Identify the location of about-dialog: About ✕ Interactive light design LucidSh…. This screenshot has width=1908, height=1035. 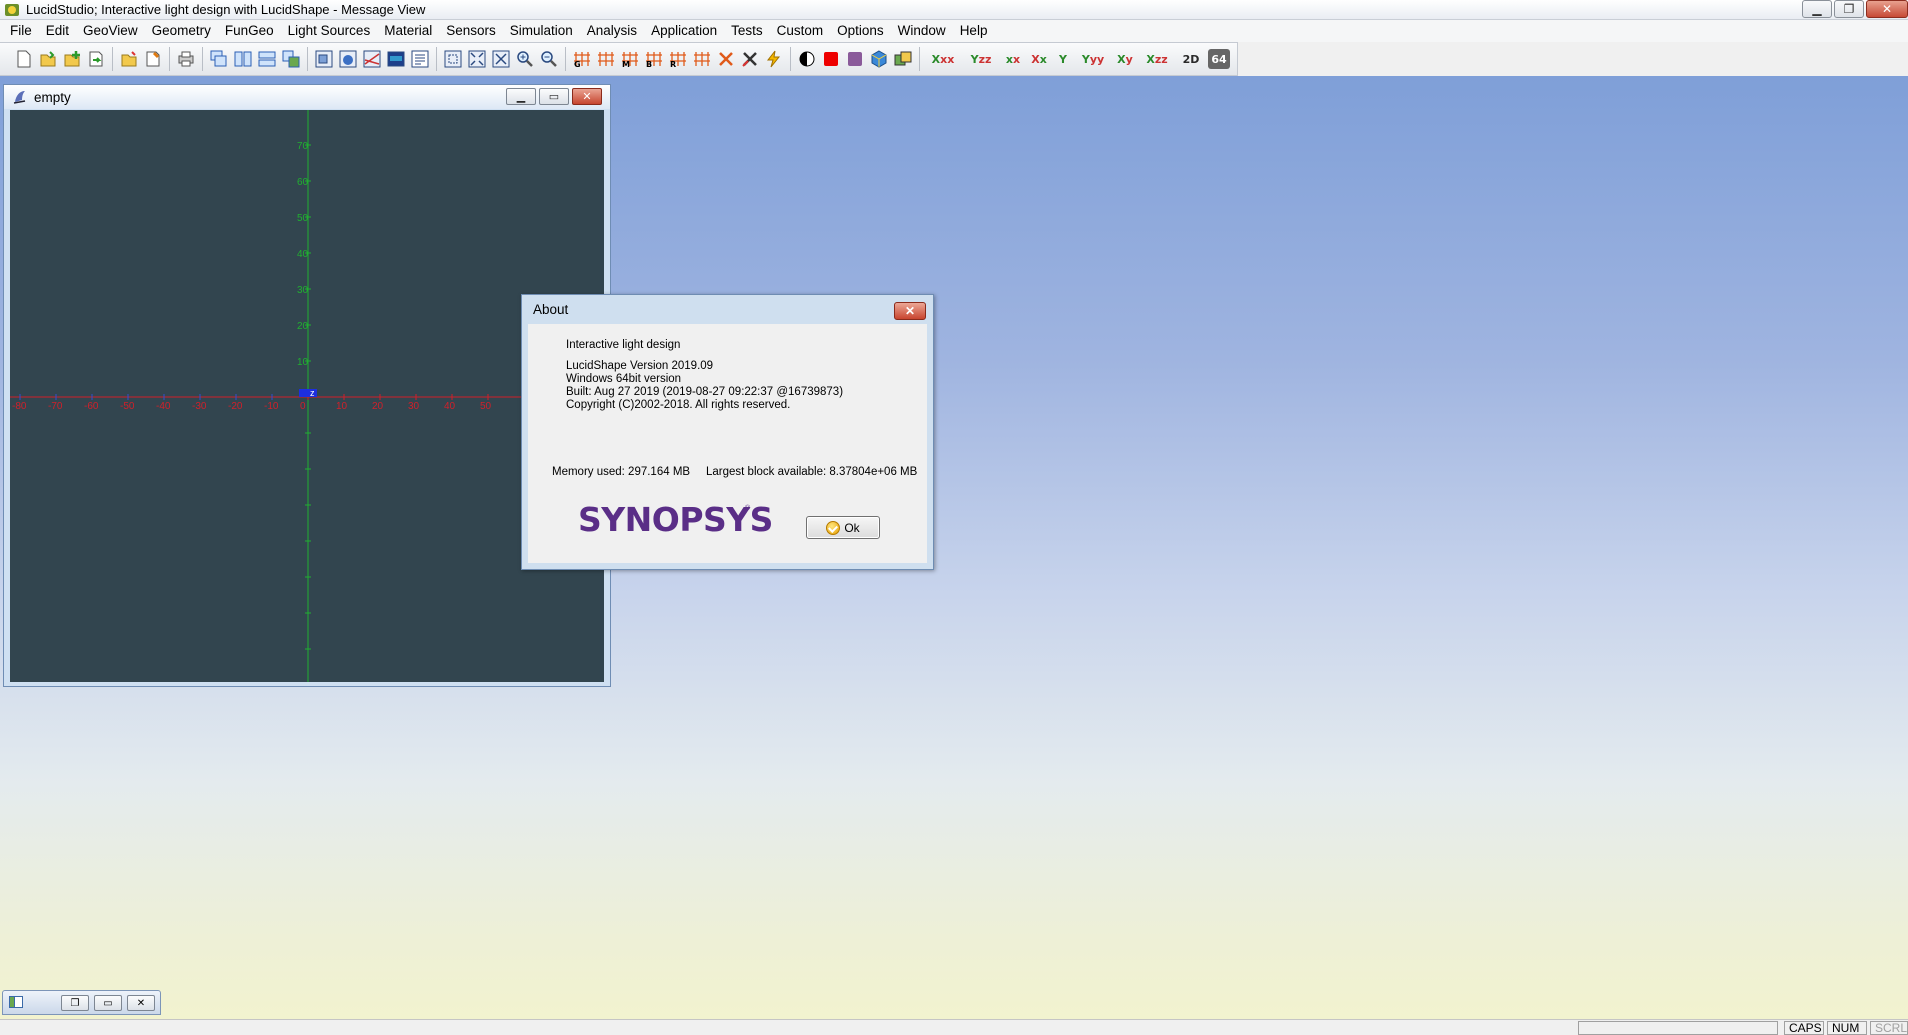
(727, 432).